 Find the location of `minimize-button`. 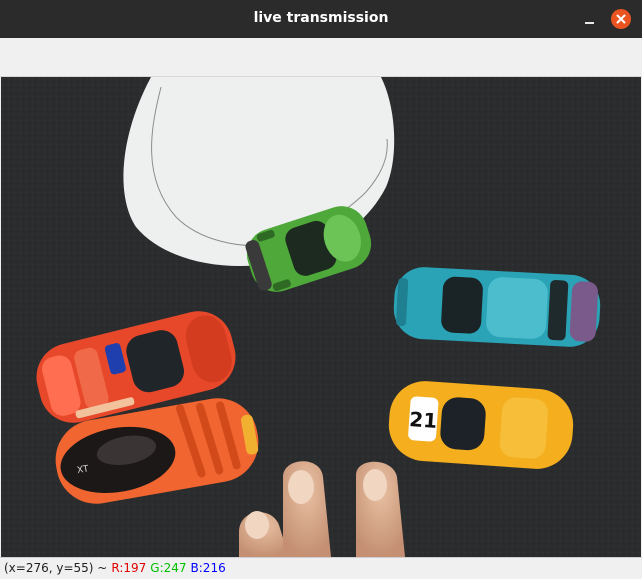

minimize-button is located at coordinates (590, 19).